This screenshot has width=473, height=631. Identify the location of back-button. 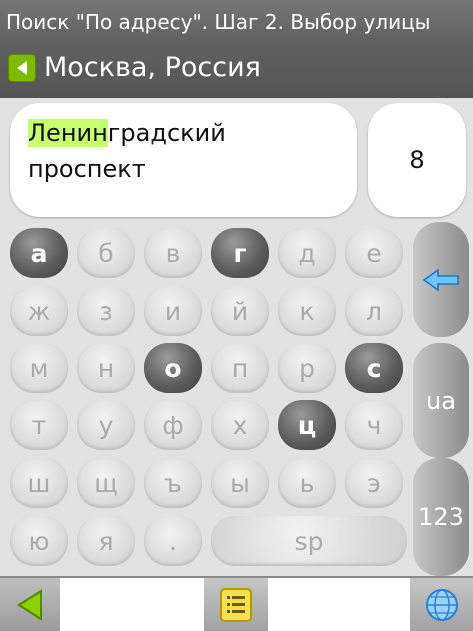
(30, 604).